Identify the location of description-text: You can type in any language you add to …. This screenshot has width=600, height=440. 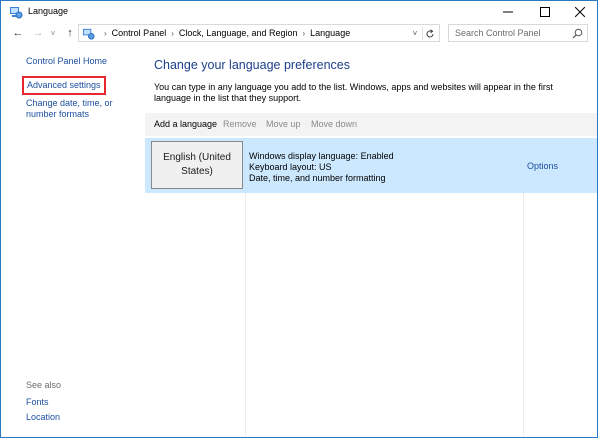
(353, 92).